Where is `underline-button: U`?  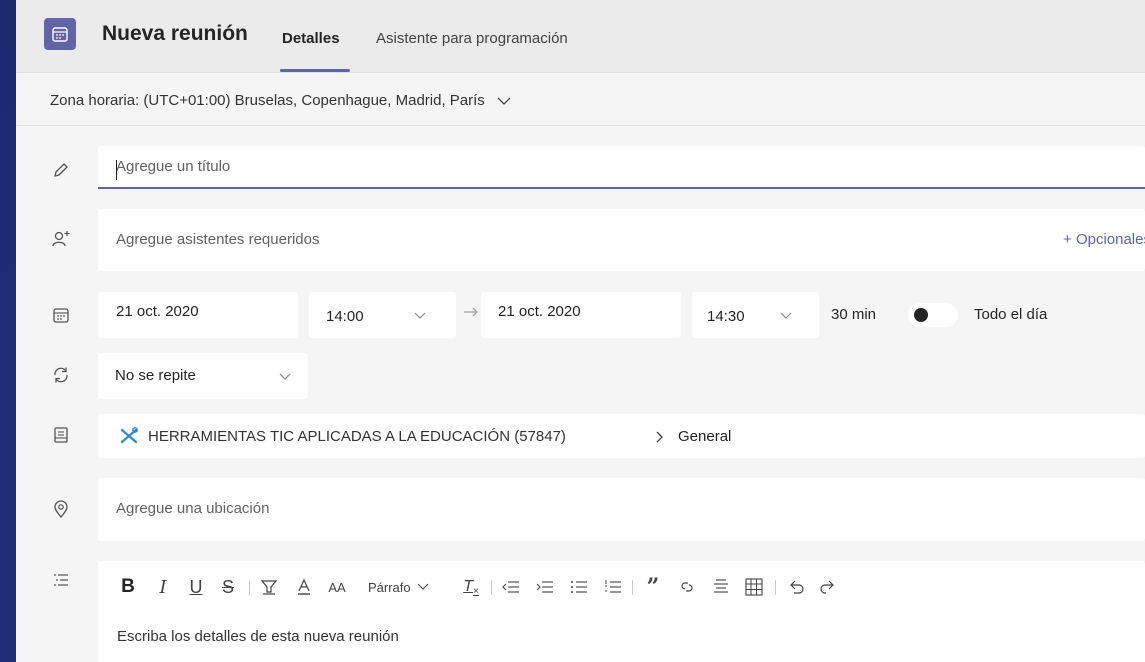
underline-button: U is located at coordinates (196, 587).